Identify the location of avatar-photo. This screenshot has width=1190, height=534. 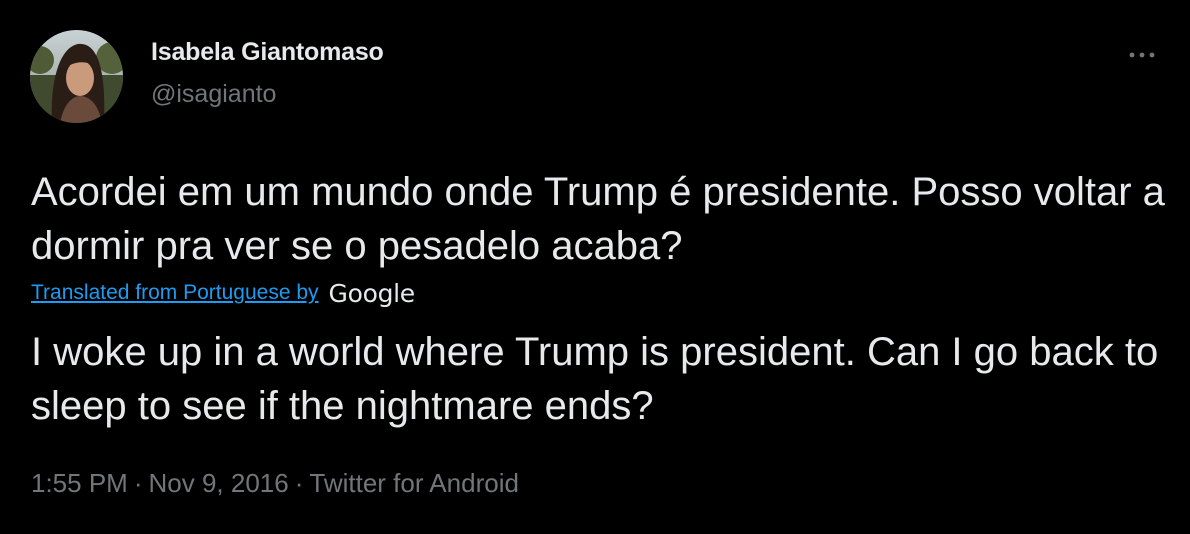
(76, 76).